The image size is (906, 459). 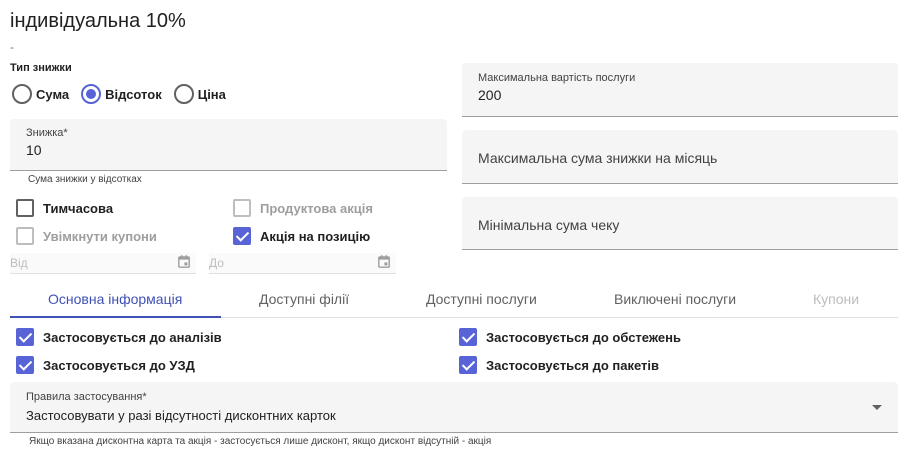 What do you see at coordinates (481, 299) in the screenshot?
I see `tab-available-services: Доступні послуги` at bounding box center [481, 299].